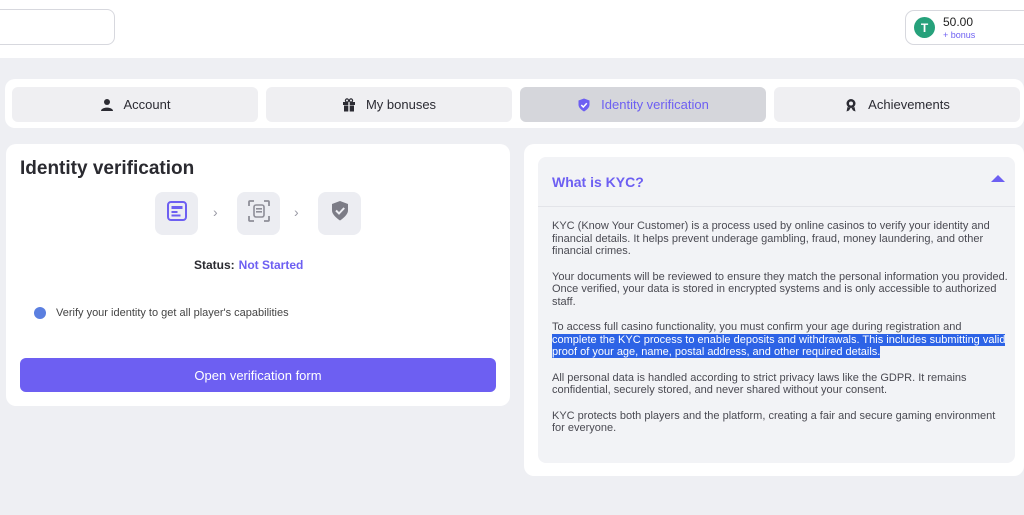 Image resolution: width=1024 pixels, height=515 pixels. I want to click on face-scan-icon, so click(258, 213).